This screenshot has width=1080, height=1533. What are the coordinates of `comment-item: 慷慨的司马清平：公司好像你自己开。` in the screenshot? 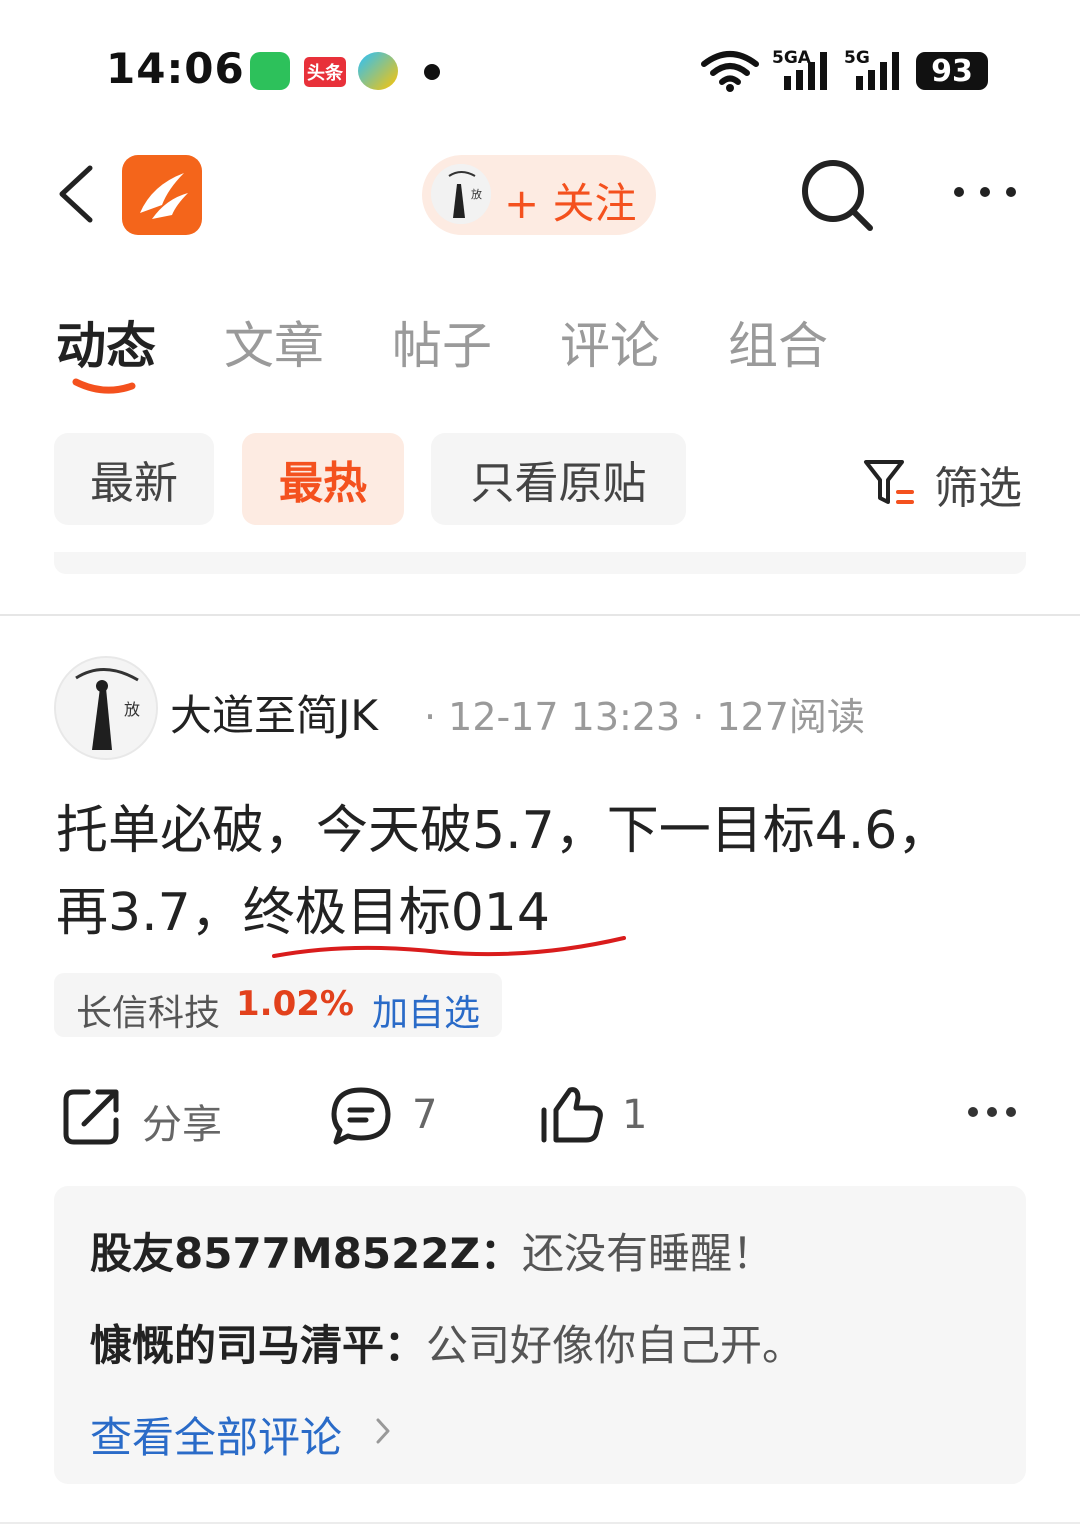 It's located at (447, 1342).